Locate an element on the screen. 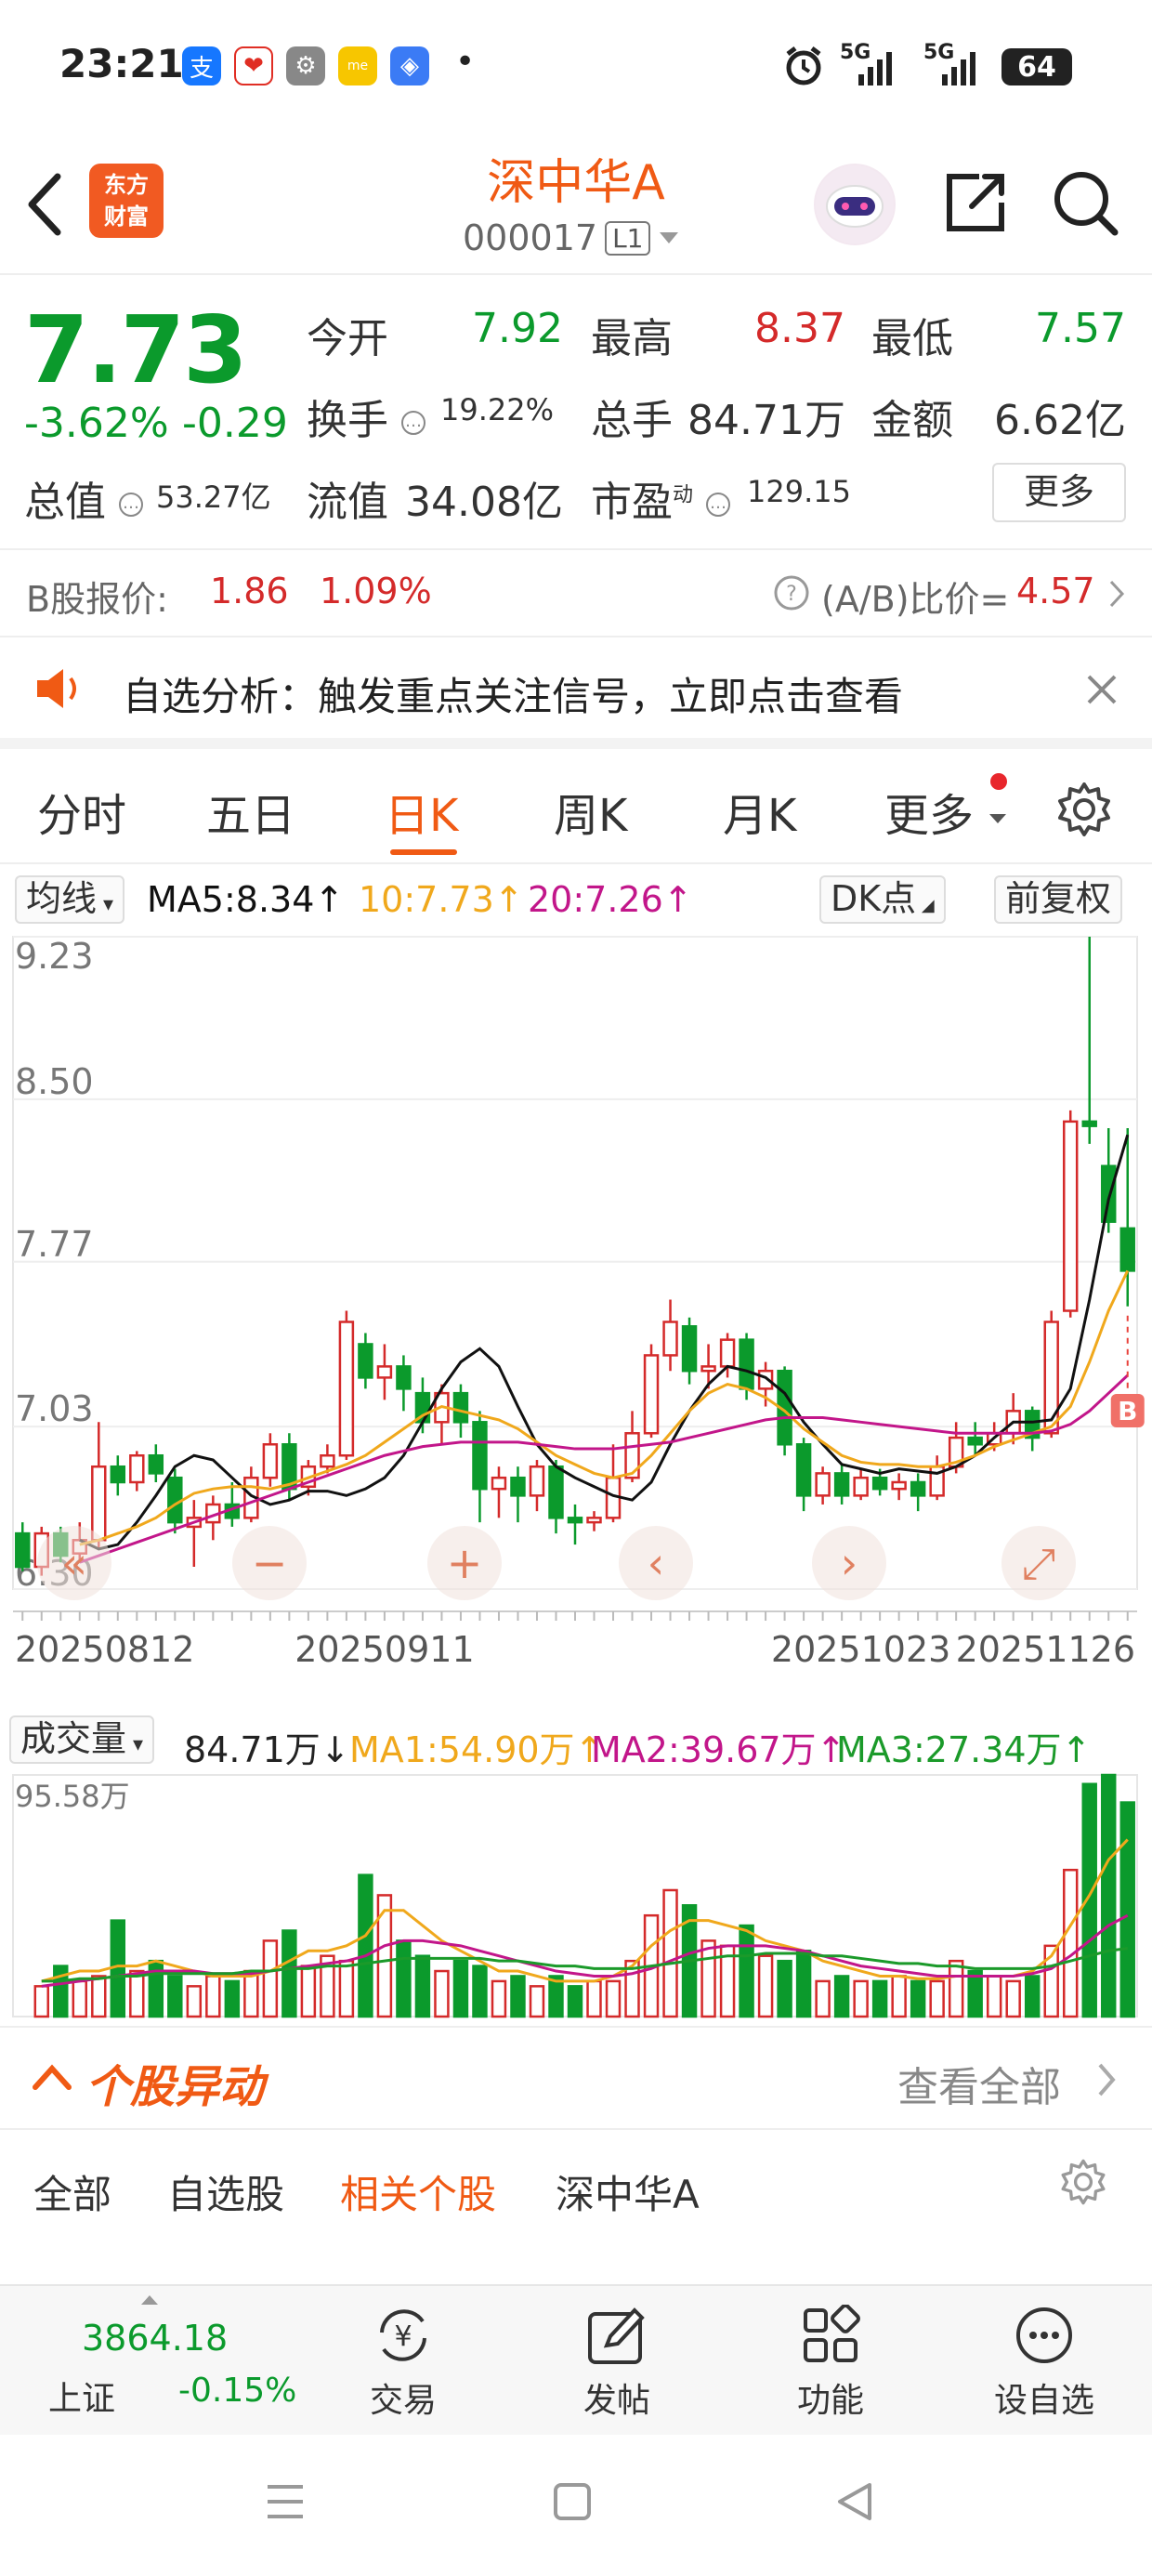  nav-trade: ¥ 交易 is located at coordinates (403, 2363).